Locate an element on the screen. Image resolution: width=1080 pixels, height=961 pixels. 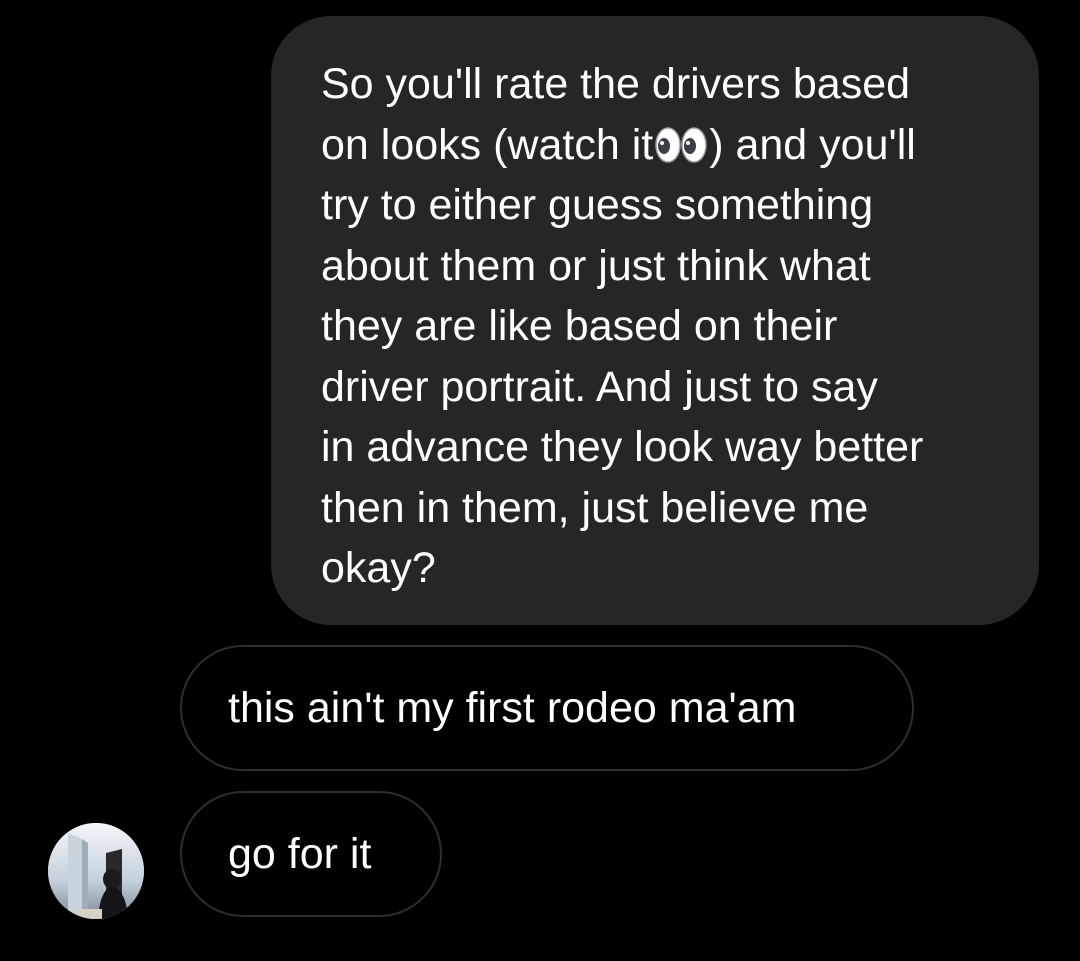
contact-avatar is located at coordinates (96, 871).